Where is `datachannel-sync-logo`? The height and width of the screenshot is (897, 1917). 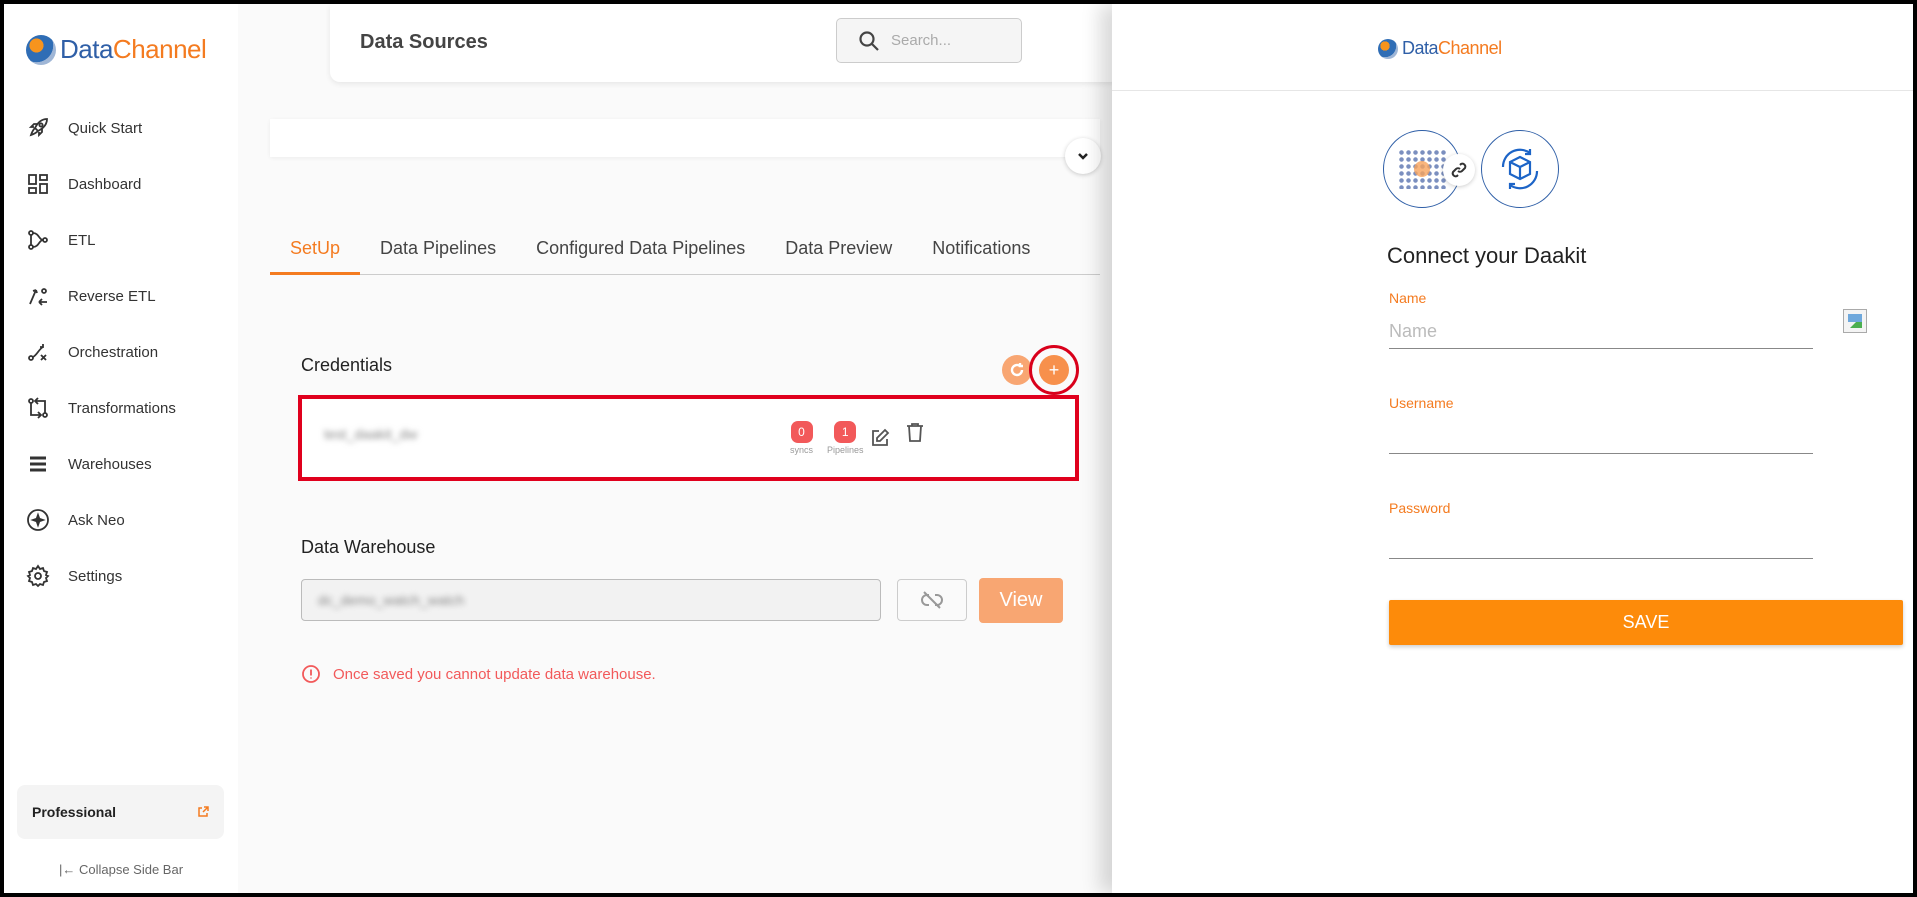 datachannel-sync-logo is located at coordinates (1520, 169).